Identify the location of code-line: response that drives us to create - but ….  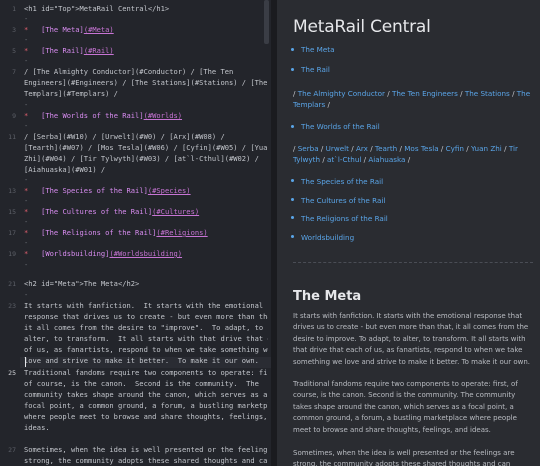
(146, 317).